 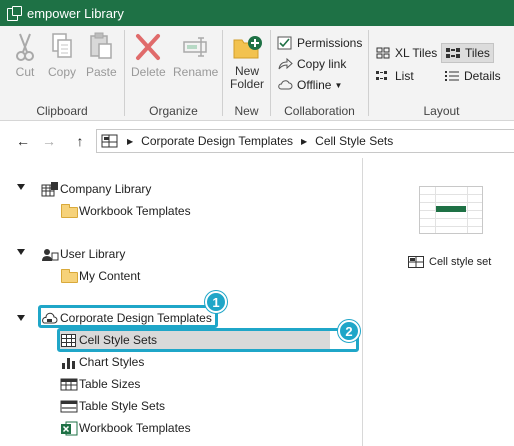 I want to click on tree-item-company-library: Company Library, so click(x=96, y=189).